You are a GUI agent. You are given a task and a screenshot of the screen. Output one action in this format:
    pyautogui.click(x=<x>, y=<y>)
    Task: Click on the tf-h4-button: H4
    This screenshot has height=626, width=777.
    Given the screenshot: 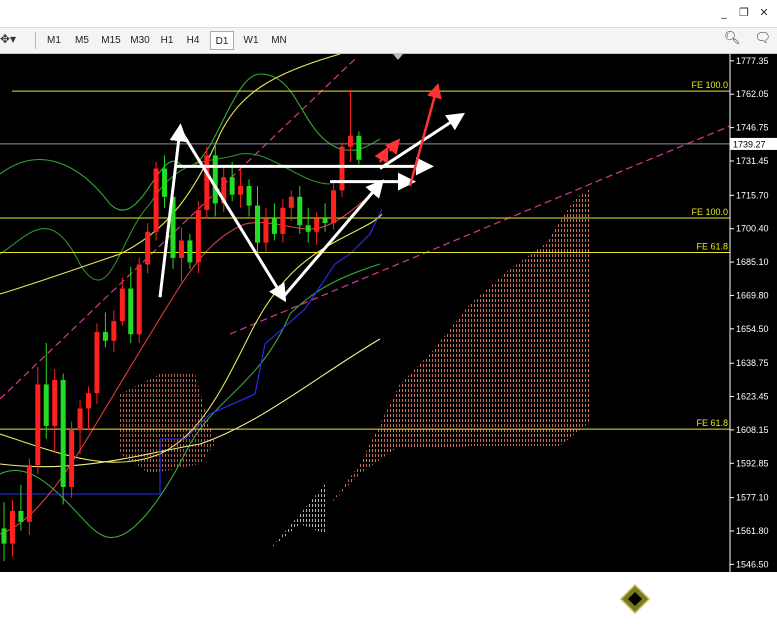 What is the action you would take?
    pyautogui.click(x=193, y=40)
    